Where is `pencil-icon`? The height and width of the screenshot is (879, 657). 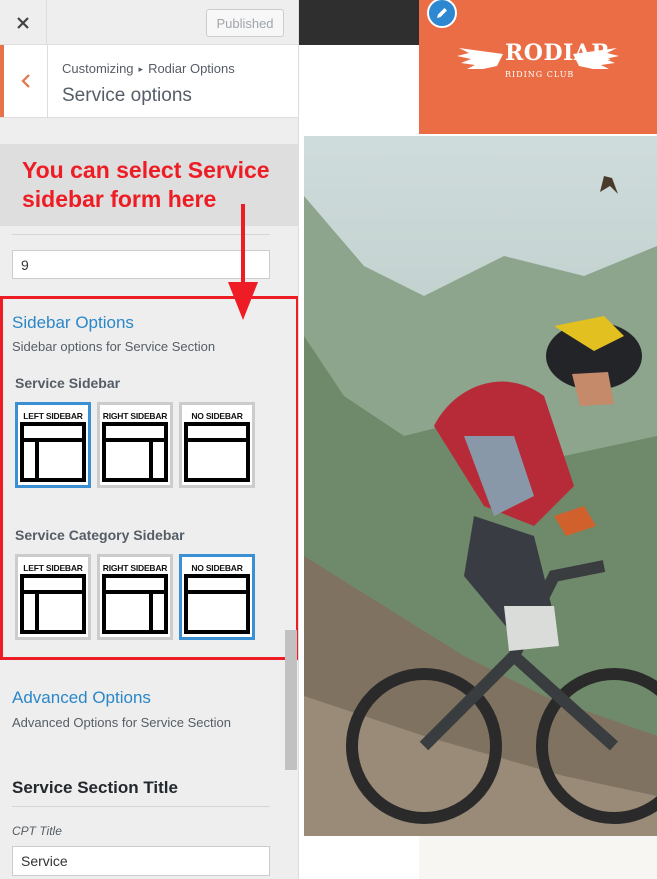 pencil-icon is located at coordinates (442, 13).